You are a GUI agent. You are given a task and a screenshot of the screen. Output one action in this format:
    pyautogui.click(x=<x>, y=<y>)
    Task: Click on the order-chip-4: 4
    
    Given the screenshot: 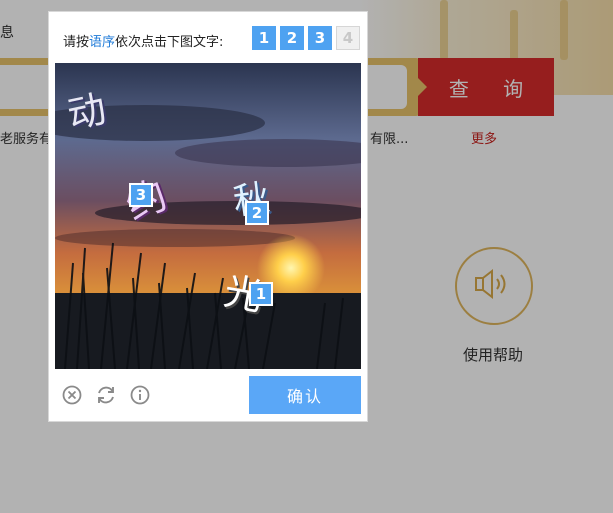 What is the action you would take?
    pyautogui.click(x=348, y=38)
    